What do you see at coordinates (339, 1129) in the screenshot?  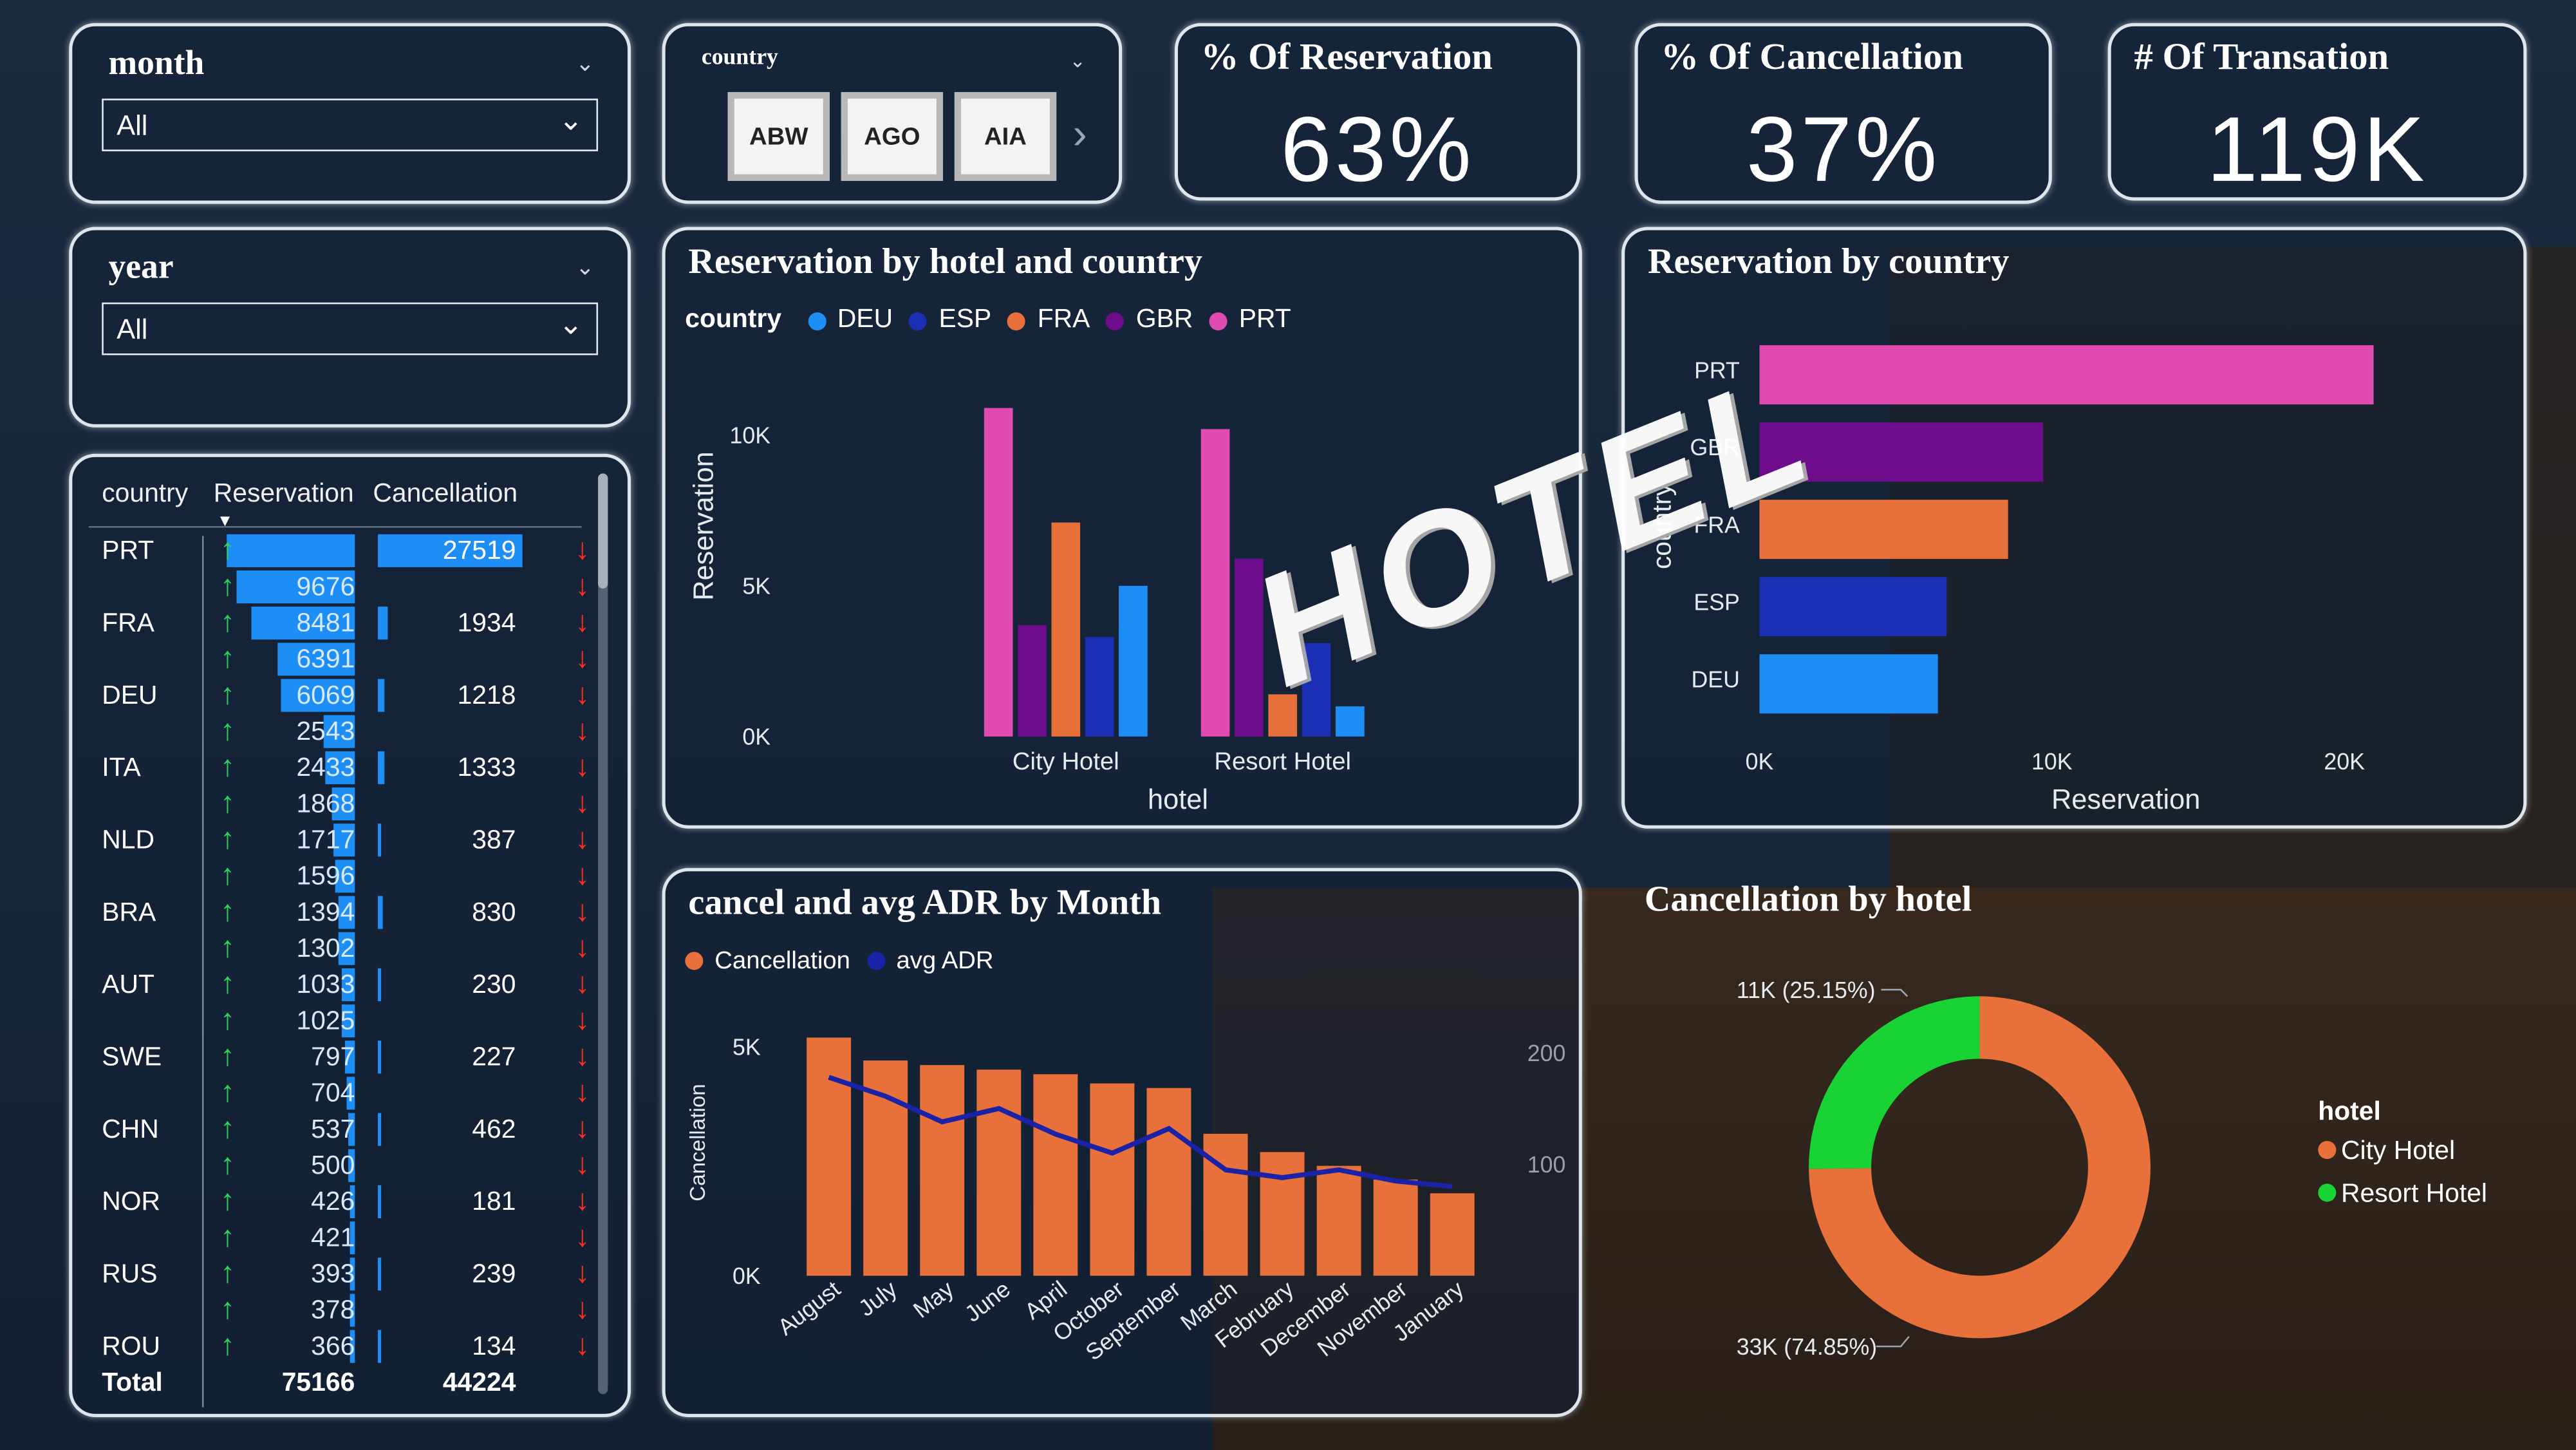 I see `table-row: ↑ ↓ CHN 537 462` at bounding box center [339, 1129].